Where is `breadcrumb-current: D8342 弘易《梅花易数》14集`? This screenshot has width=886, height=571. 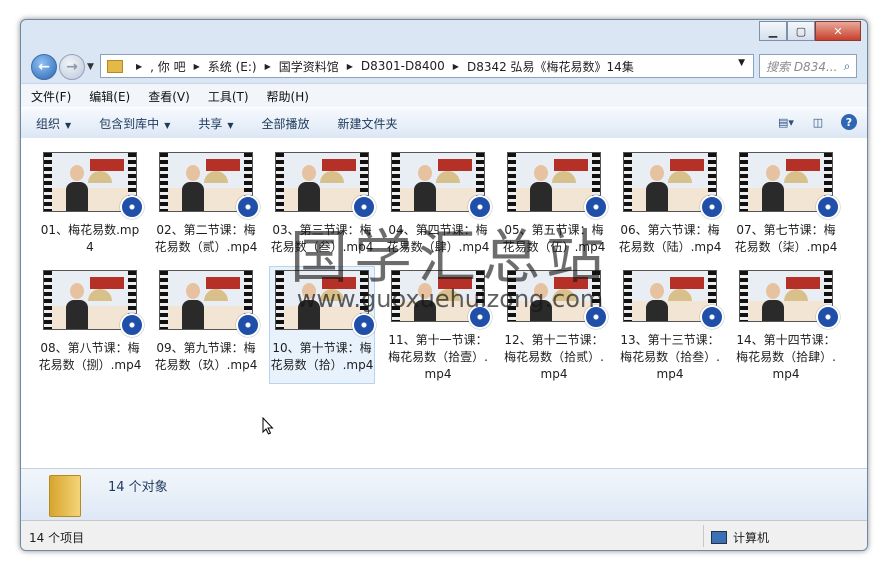 breadcrumb-current: D8342 弘易《梅花易数》14集 is located at coordinates (550, 66).